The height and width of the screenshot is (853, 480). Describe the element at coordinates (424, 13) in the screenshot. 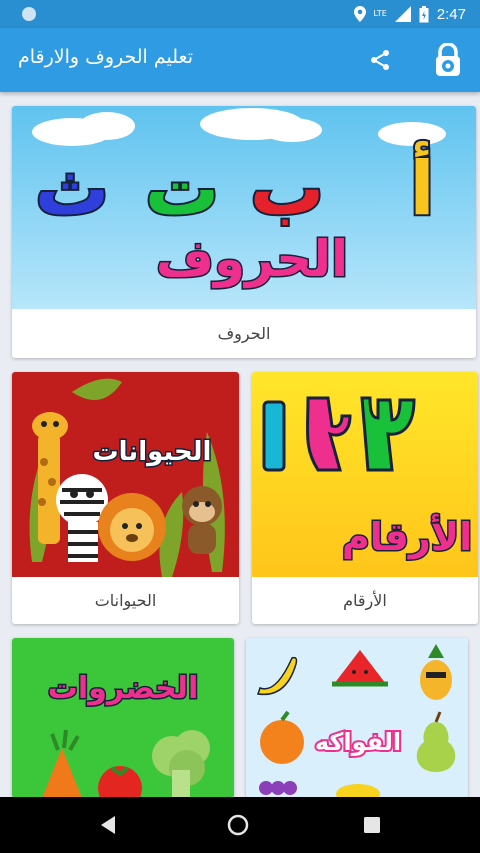

I see `battery-icon` at that location.